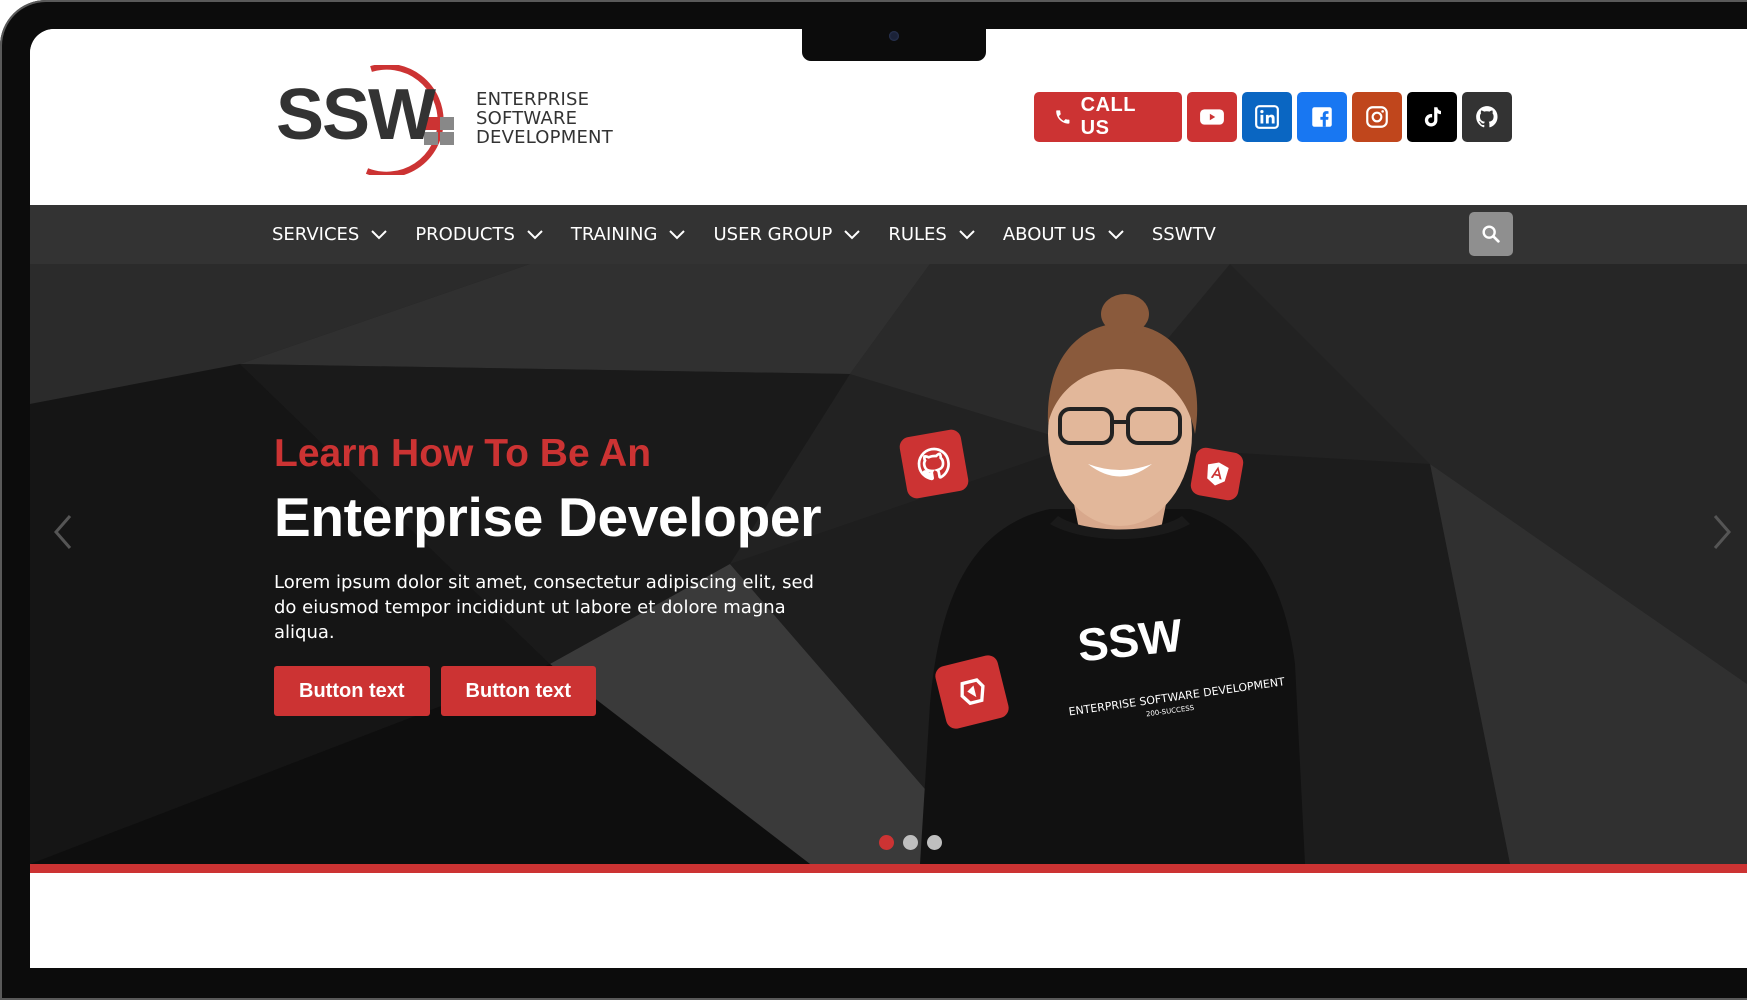 This screenshot has height=1000, width=1747. What do you see at coordinates (917, 234) in the screenshot?
I see `nav-label: RULES` at bounding box center [917, 234].